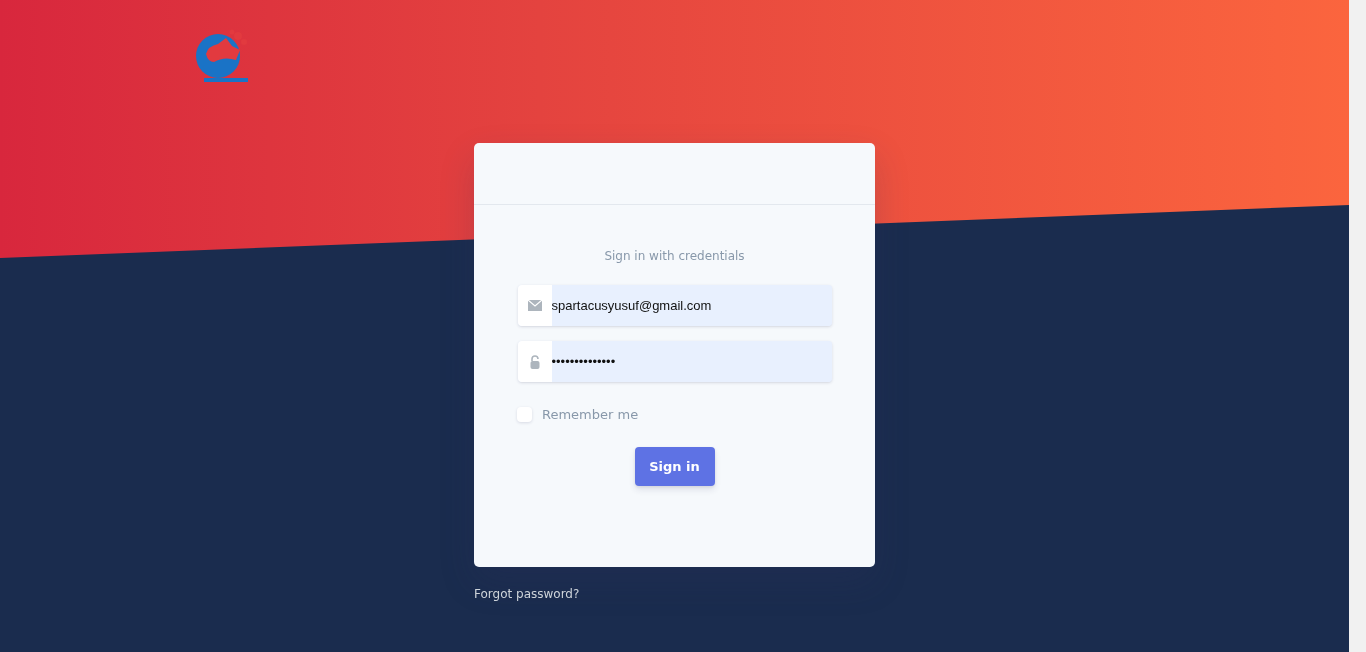 The height and width of the screenshot is (652, 1366). I want to click on remember-label: Remember me, so click(590, 414).